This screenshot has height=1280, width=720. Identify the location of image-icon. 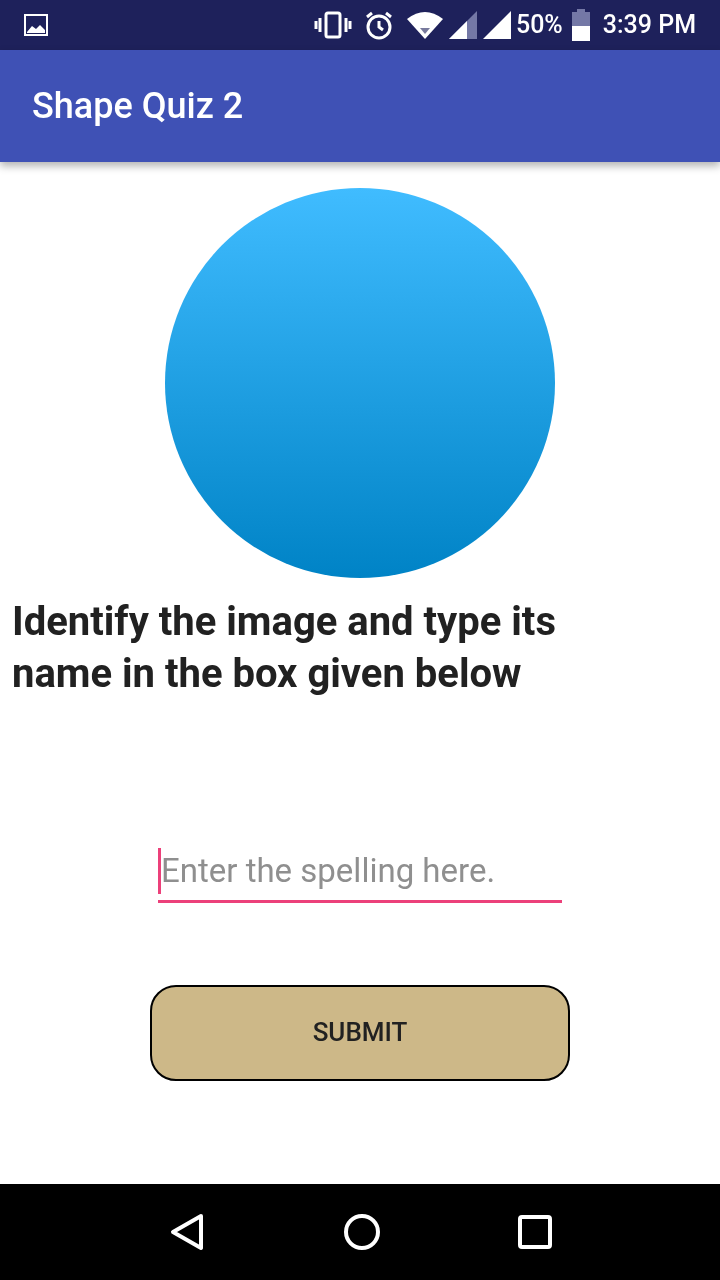
(36, 25).